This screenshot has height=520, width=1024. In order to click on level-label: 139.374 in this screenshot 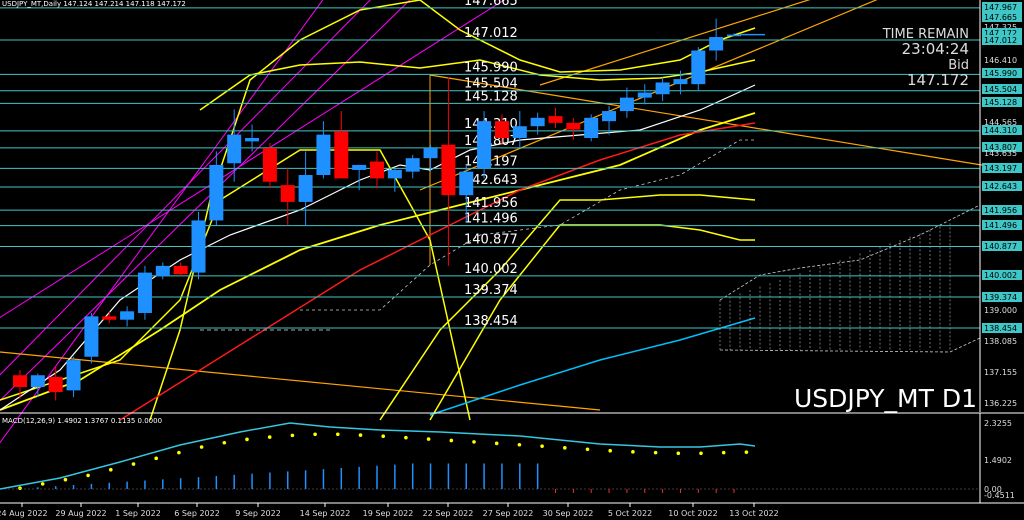, I will do `click(491, 290)`.